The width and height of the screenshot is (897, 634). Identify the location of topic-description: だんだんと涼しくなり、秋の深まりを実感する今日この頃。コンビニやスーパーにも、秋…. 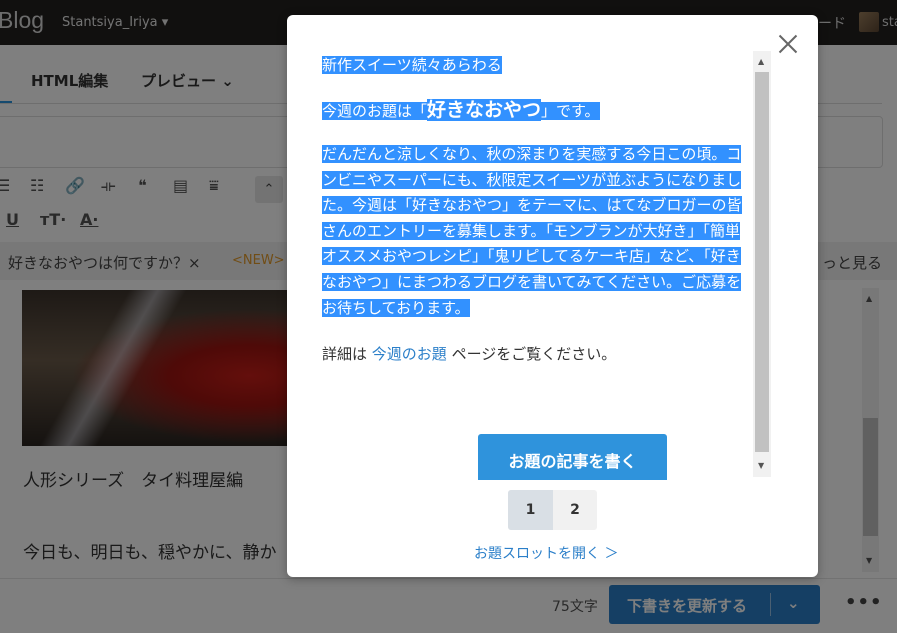
(537, 231).